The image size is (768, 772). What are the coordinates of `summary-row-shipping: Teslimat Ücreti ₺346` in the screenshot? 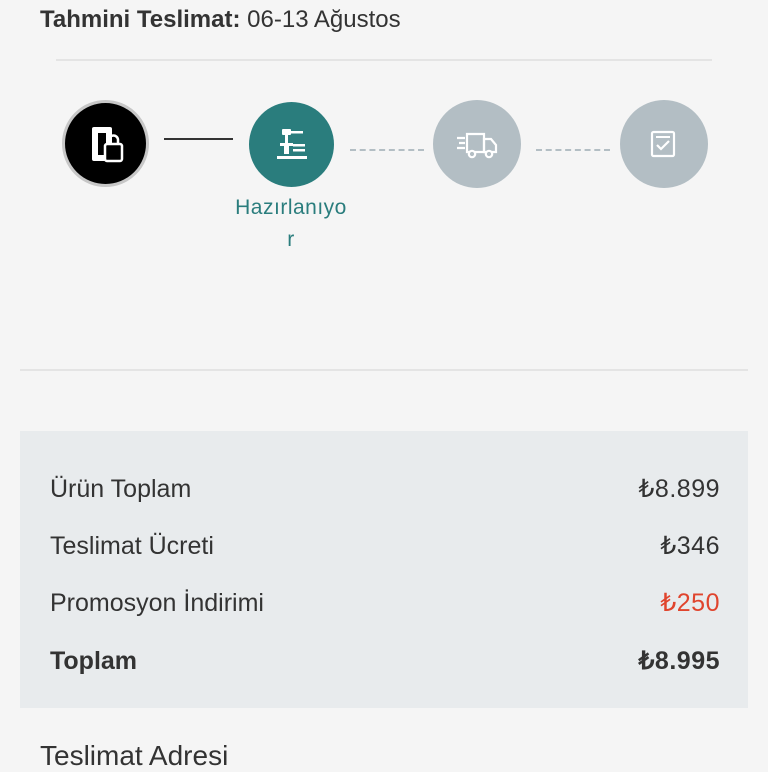 It's located at (385, 546).